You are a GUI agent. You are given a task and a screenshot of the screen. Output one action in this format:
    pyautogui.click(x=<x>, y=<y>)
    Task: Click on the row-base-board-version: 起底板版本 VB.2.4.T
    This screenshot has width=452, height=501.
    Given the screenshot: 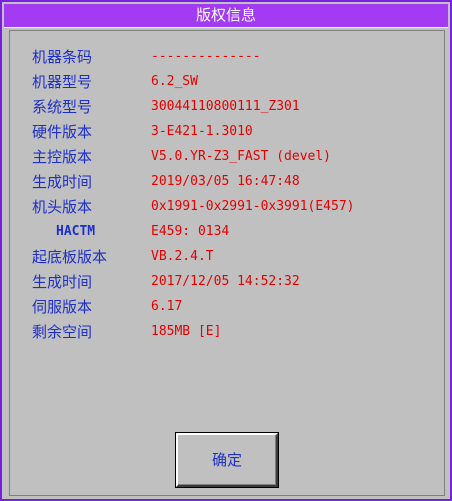 What is the action you would take?
    pyautogui.click(x=212, y=257)
    